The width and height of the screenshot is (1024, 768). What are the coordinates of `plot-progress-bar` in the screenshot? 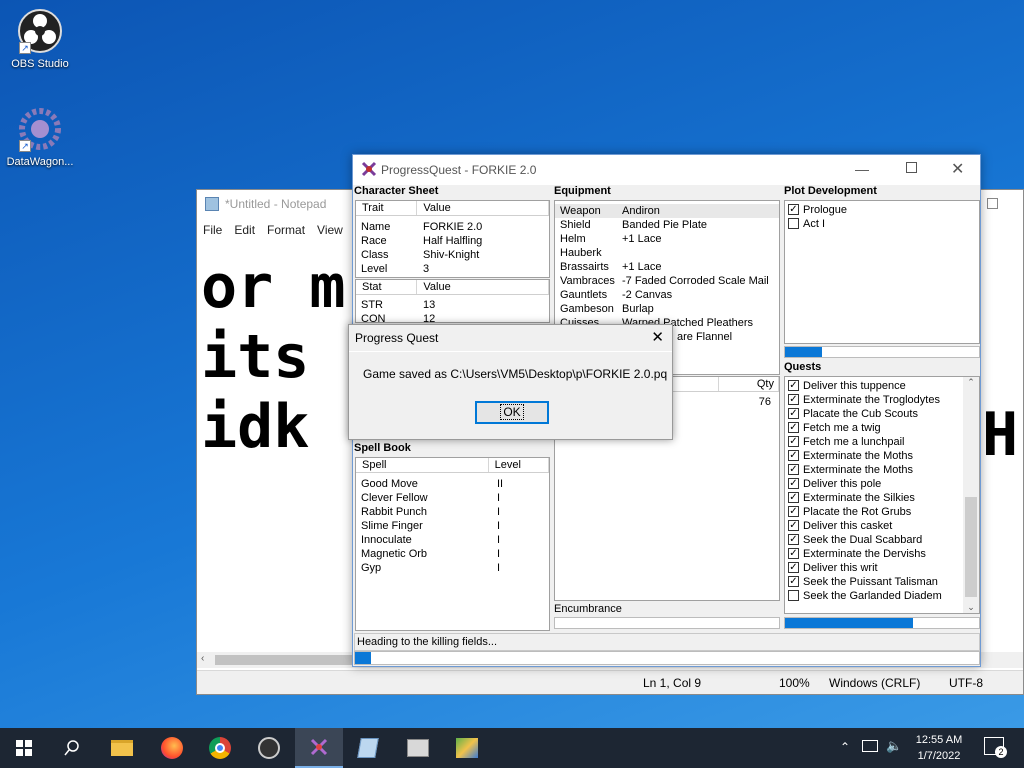 It's located at (882, 352).